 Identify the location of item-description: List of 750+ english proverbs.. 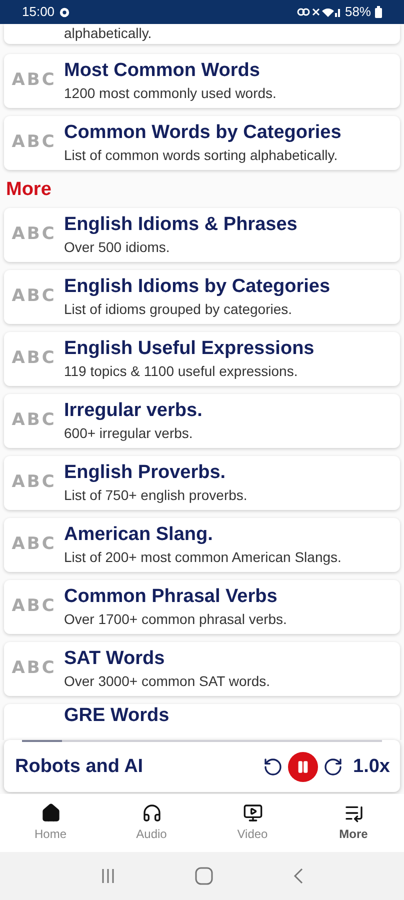
(156, 495).